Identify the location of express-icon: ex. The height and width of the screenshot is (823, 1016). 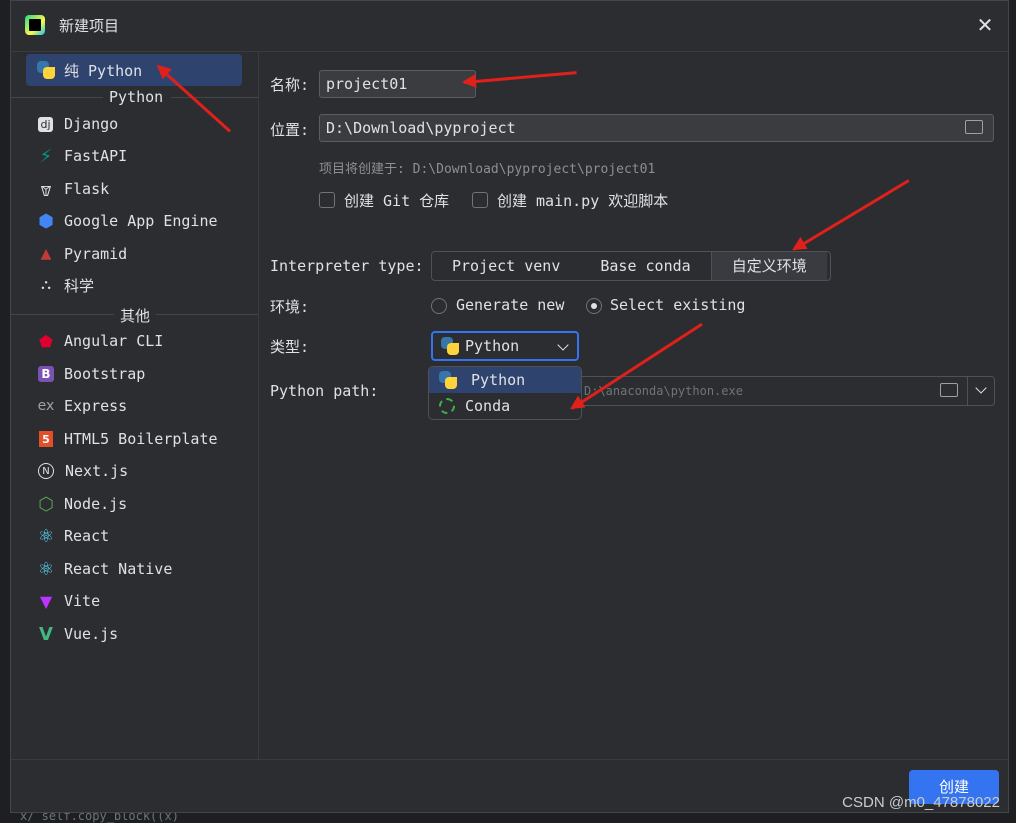
(46, 406).